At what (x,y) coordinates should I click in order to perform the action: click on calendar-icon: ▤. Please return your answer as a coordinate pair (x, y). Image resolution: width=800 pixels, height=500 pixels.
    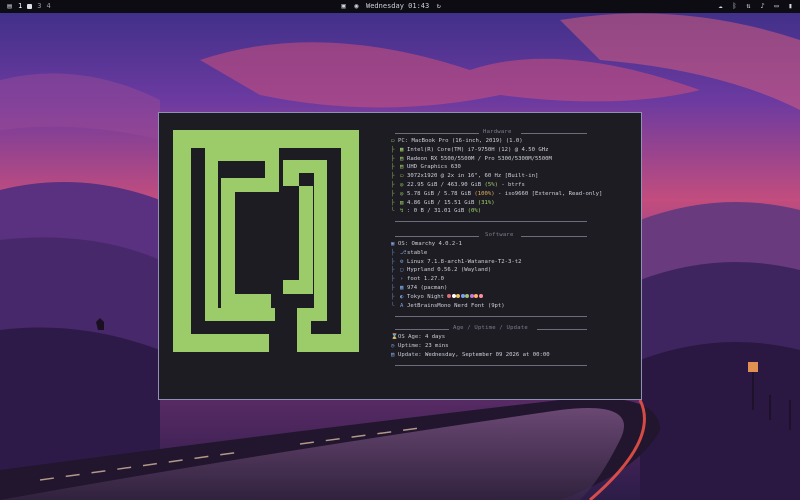
    Looking at the image, I should click on (393, 354).